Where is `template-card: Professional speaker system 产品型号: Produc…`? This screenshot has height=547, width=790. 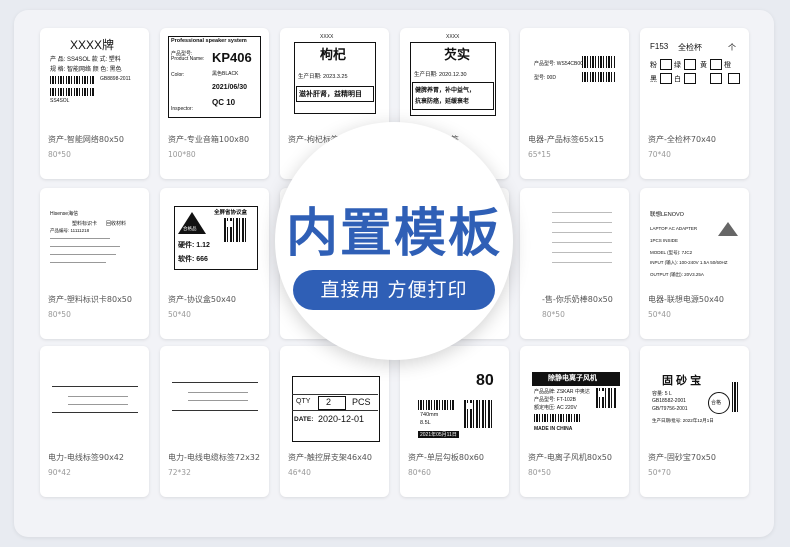
template-card: Professional speaker system 产品型号: Produc… is located at coordinates (214, 103).